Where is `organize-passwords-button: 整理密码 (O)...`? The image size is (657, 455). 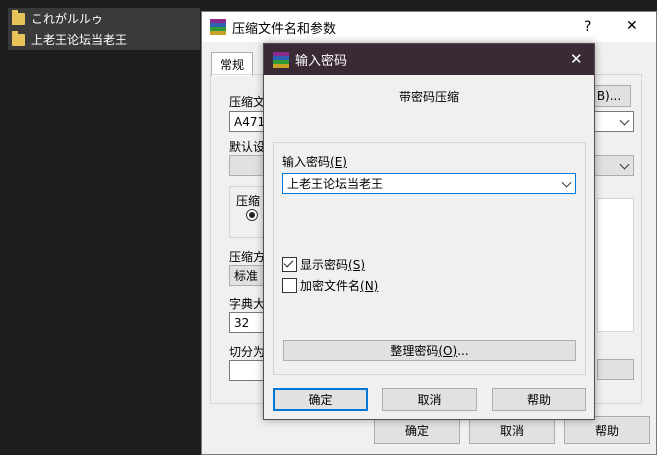
organize-passwords-button: 整理密码 (O)... is located at coordinates (429, 350).